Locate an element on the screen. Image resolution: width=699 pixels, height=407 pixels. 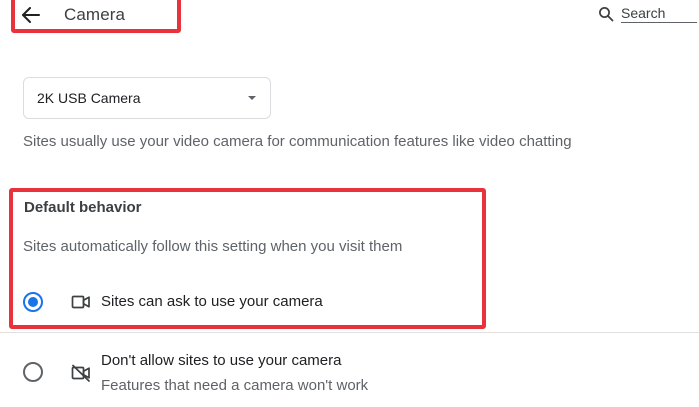
option-block-label: Don't allow sites to use your camera is located at coordinates (221, 360).